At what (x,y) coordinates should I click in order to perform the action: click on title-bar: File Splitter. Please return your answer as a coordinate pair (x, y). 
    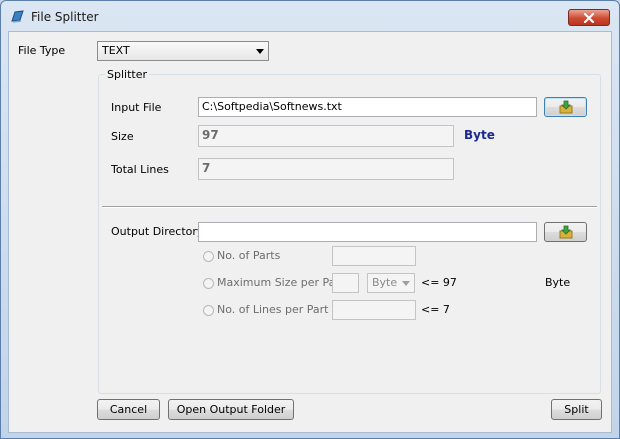
    Looking at the image, I should click on (310, 16).